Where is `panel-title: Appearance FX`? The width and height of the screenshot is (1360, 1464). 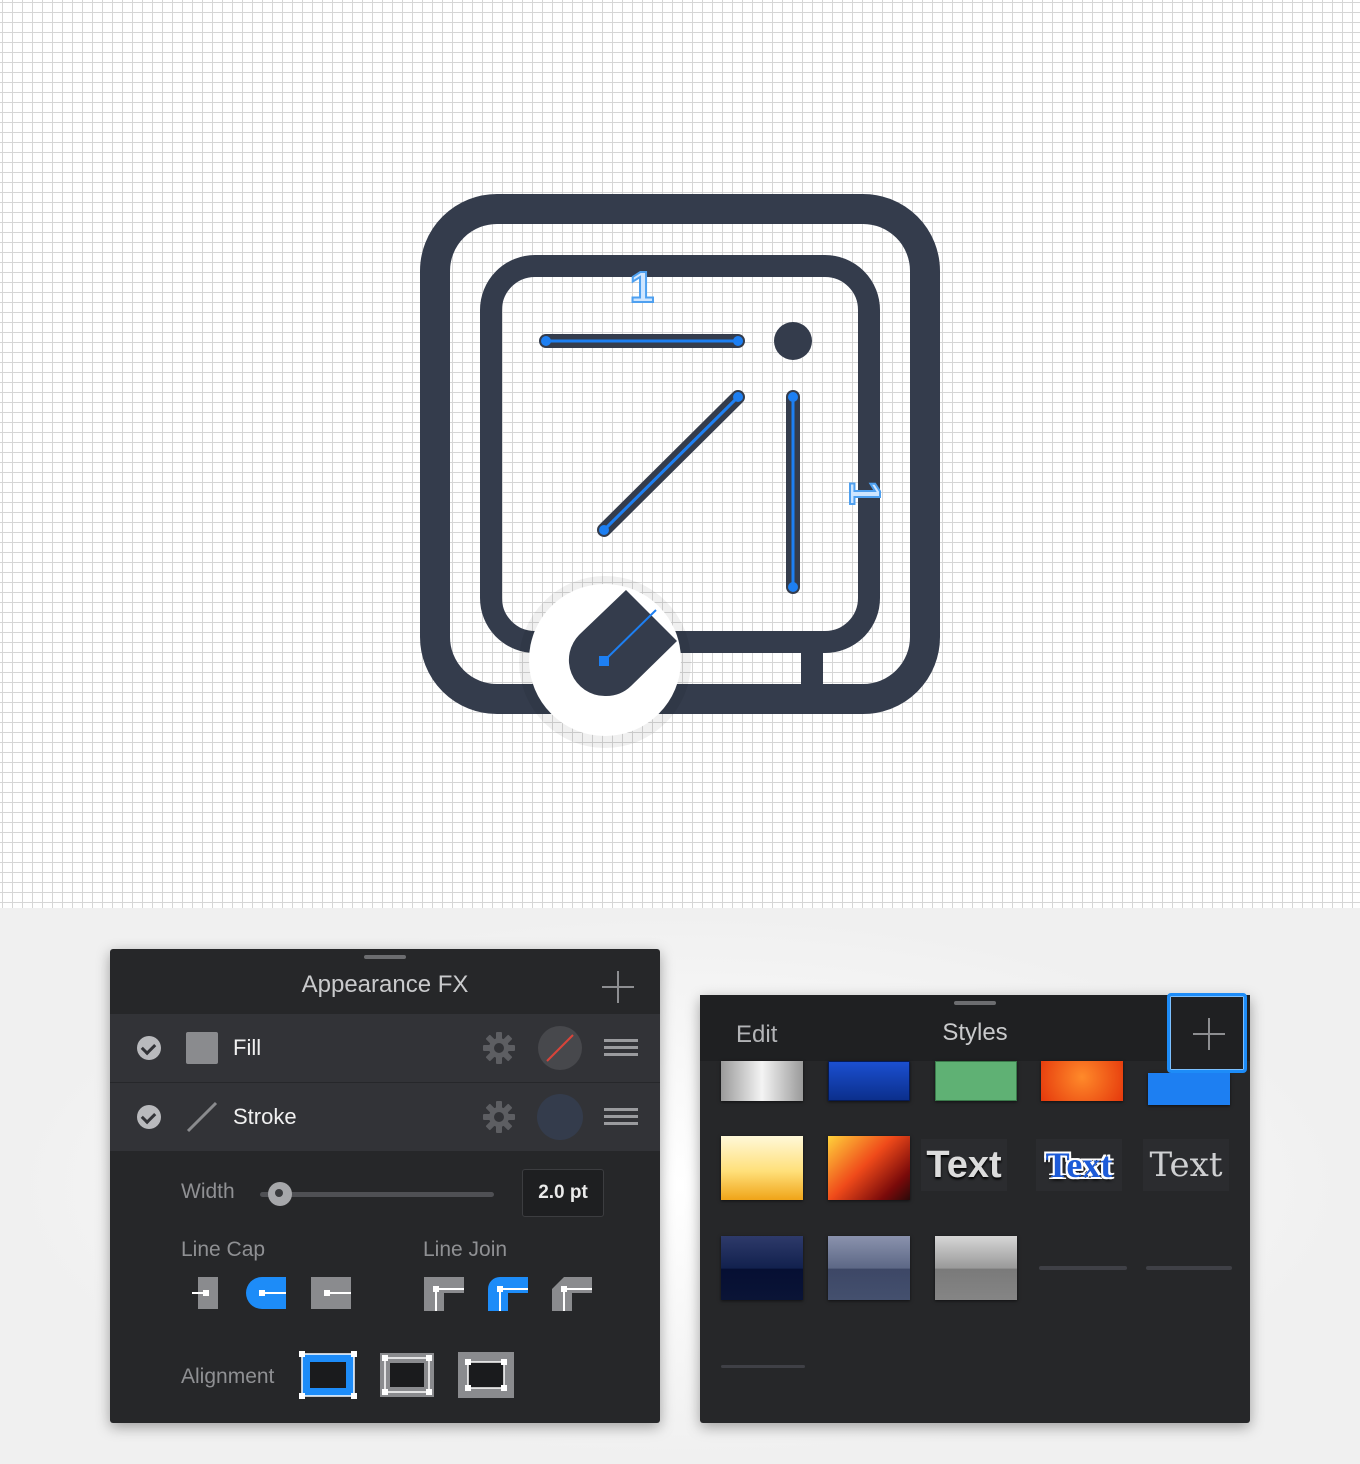
panel-title: Appearance FX is located at coordinates (385, 984).